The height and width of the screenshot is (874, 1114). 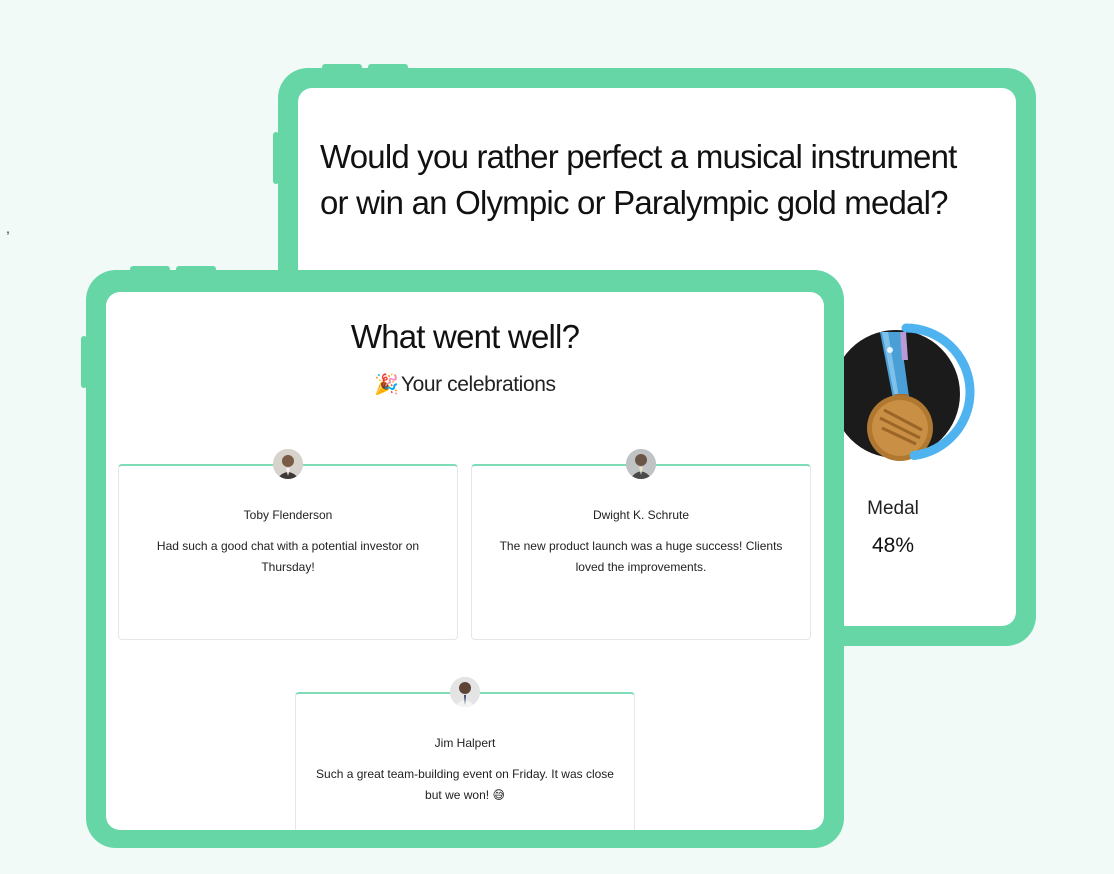 I want to click on result-percent: 48%, so click(x=893, y=545).